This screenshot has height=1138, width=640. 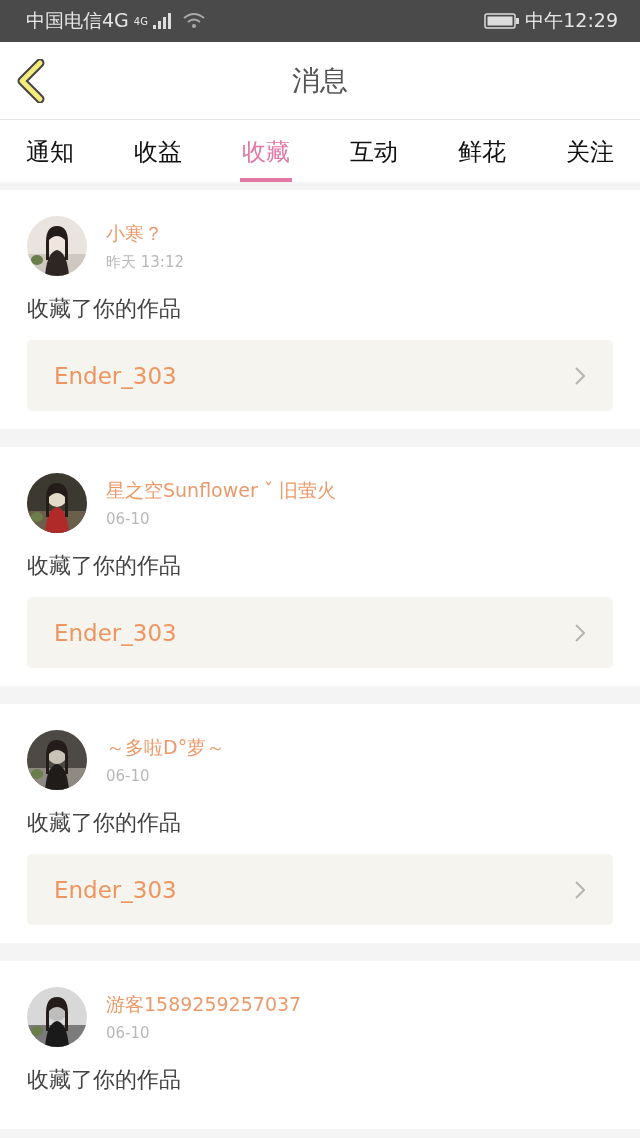 I want to click on user-name: 小寒？, so click(x=145, y=233).